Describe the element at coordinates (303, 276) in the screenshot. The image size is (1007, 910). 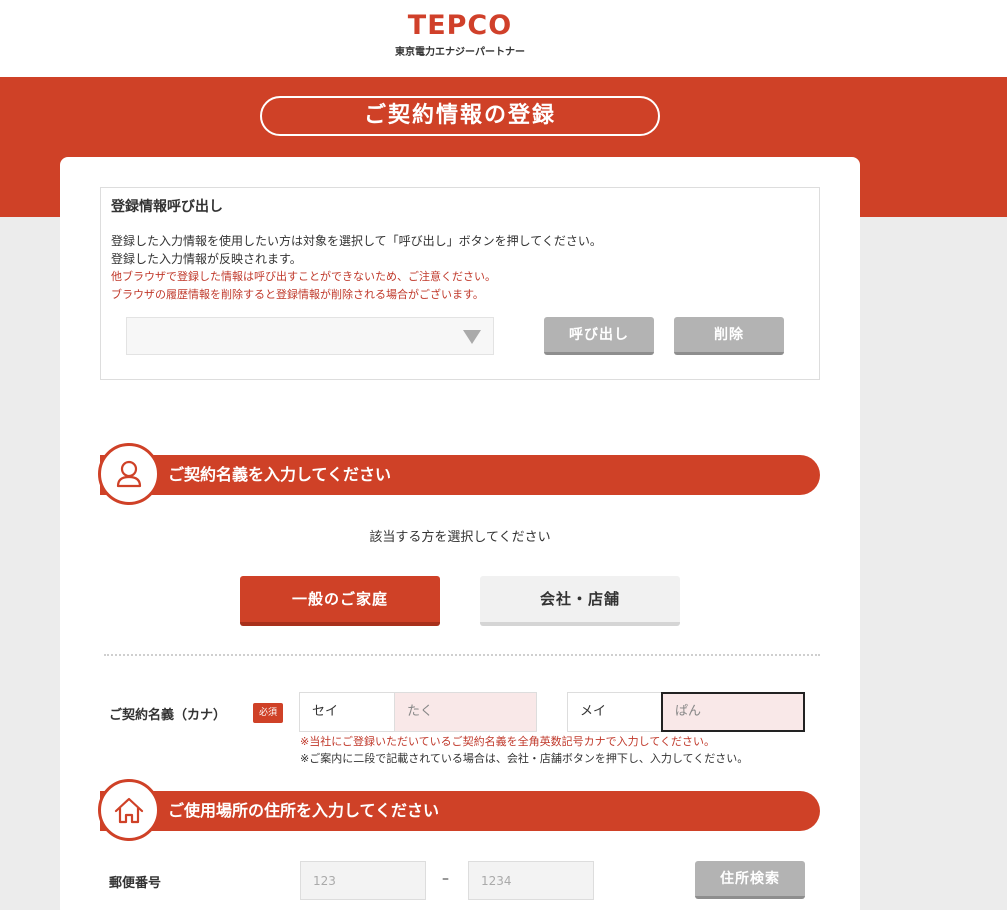
I see `recall-note-1: 他ブラウザで登録した情報は呼び出すことができないため、ご注意ください。` at that location.